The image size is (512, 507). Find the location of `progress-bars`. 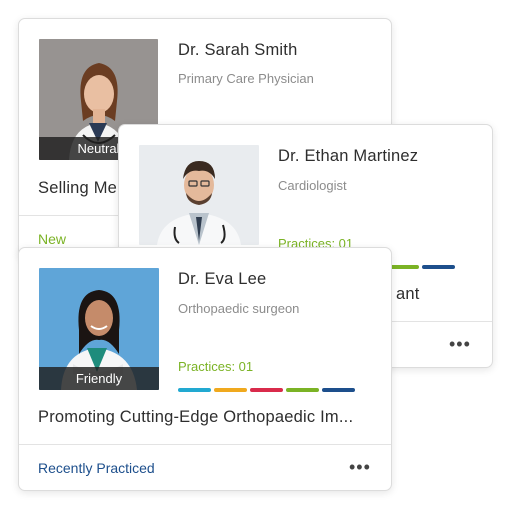

progress-bars is located at coordinates (266, 390).